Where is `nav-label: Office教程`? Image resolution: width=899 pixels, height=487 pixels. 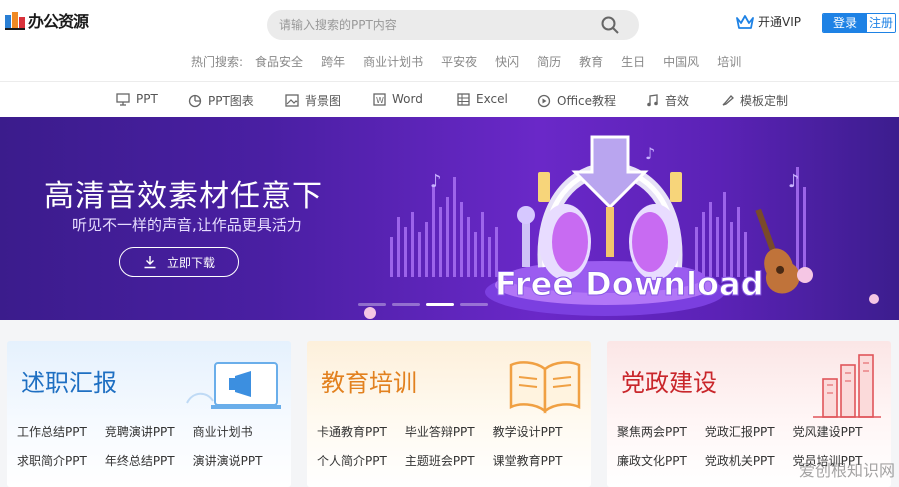 nav-label: Office教程 is located at coordinates (587, 101).